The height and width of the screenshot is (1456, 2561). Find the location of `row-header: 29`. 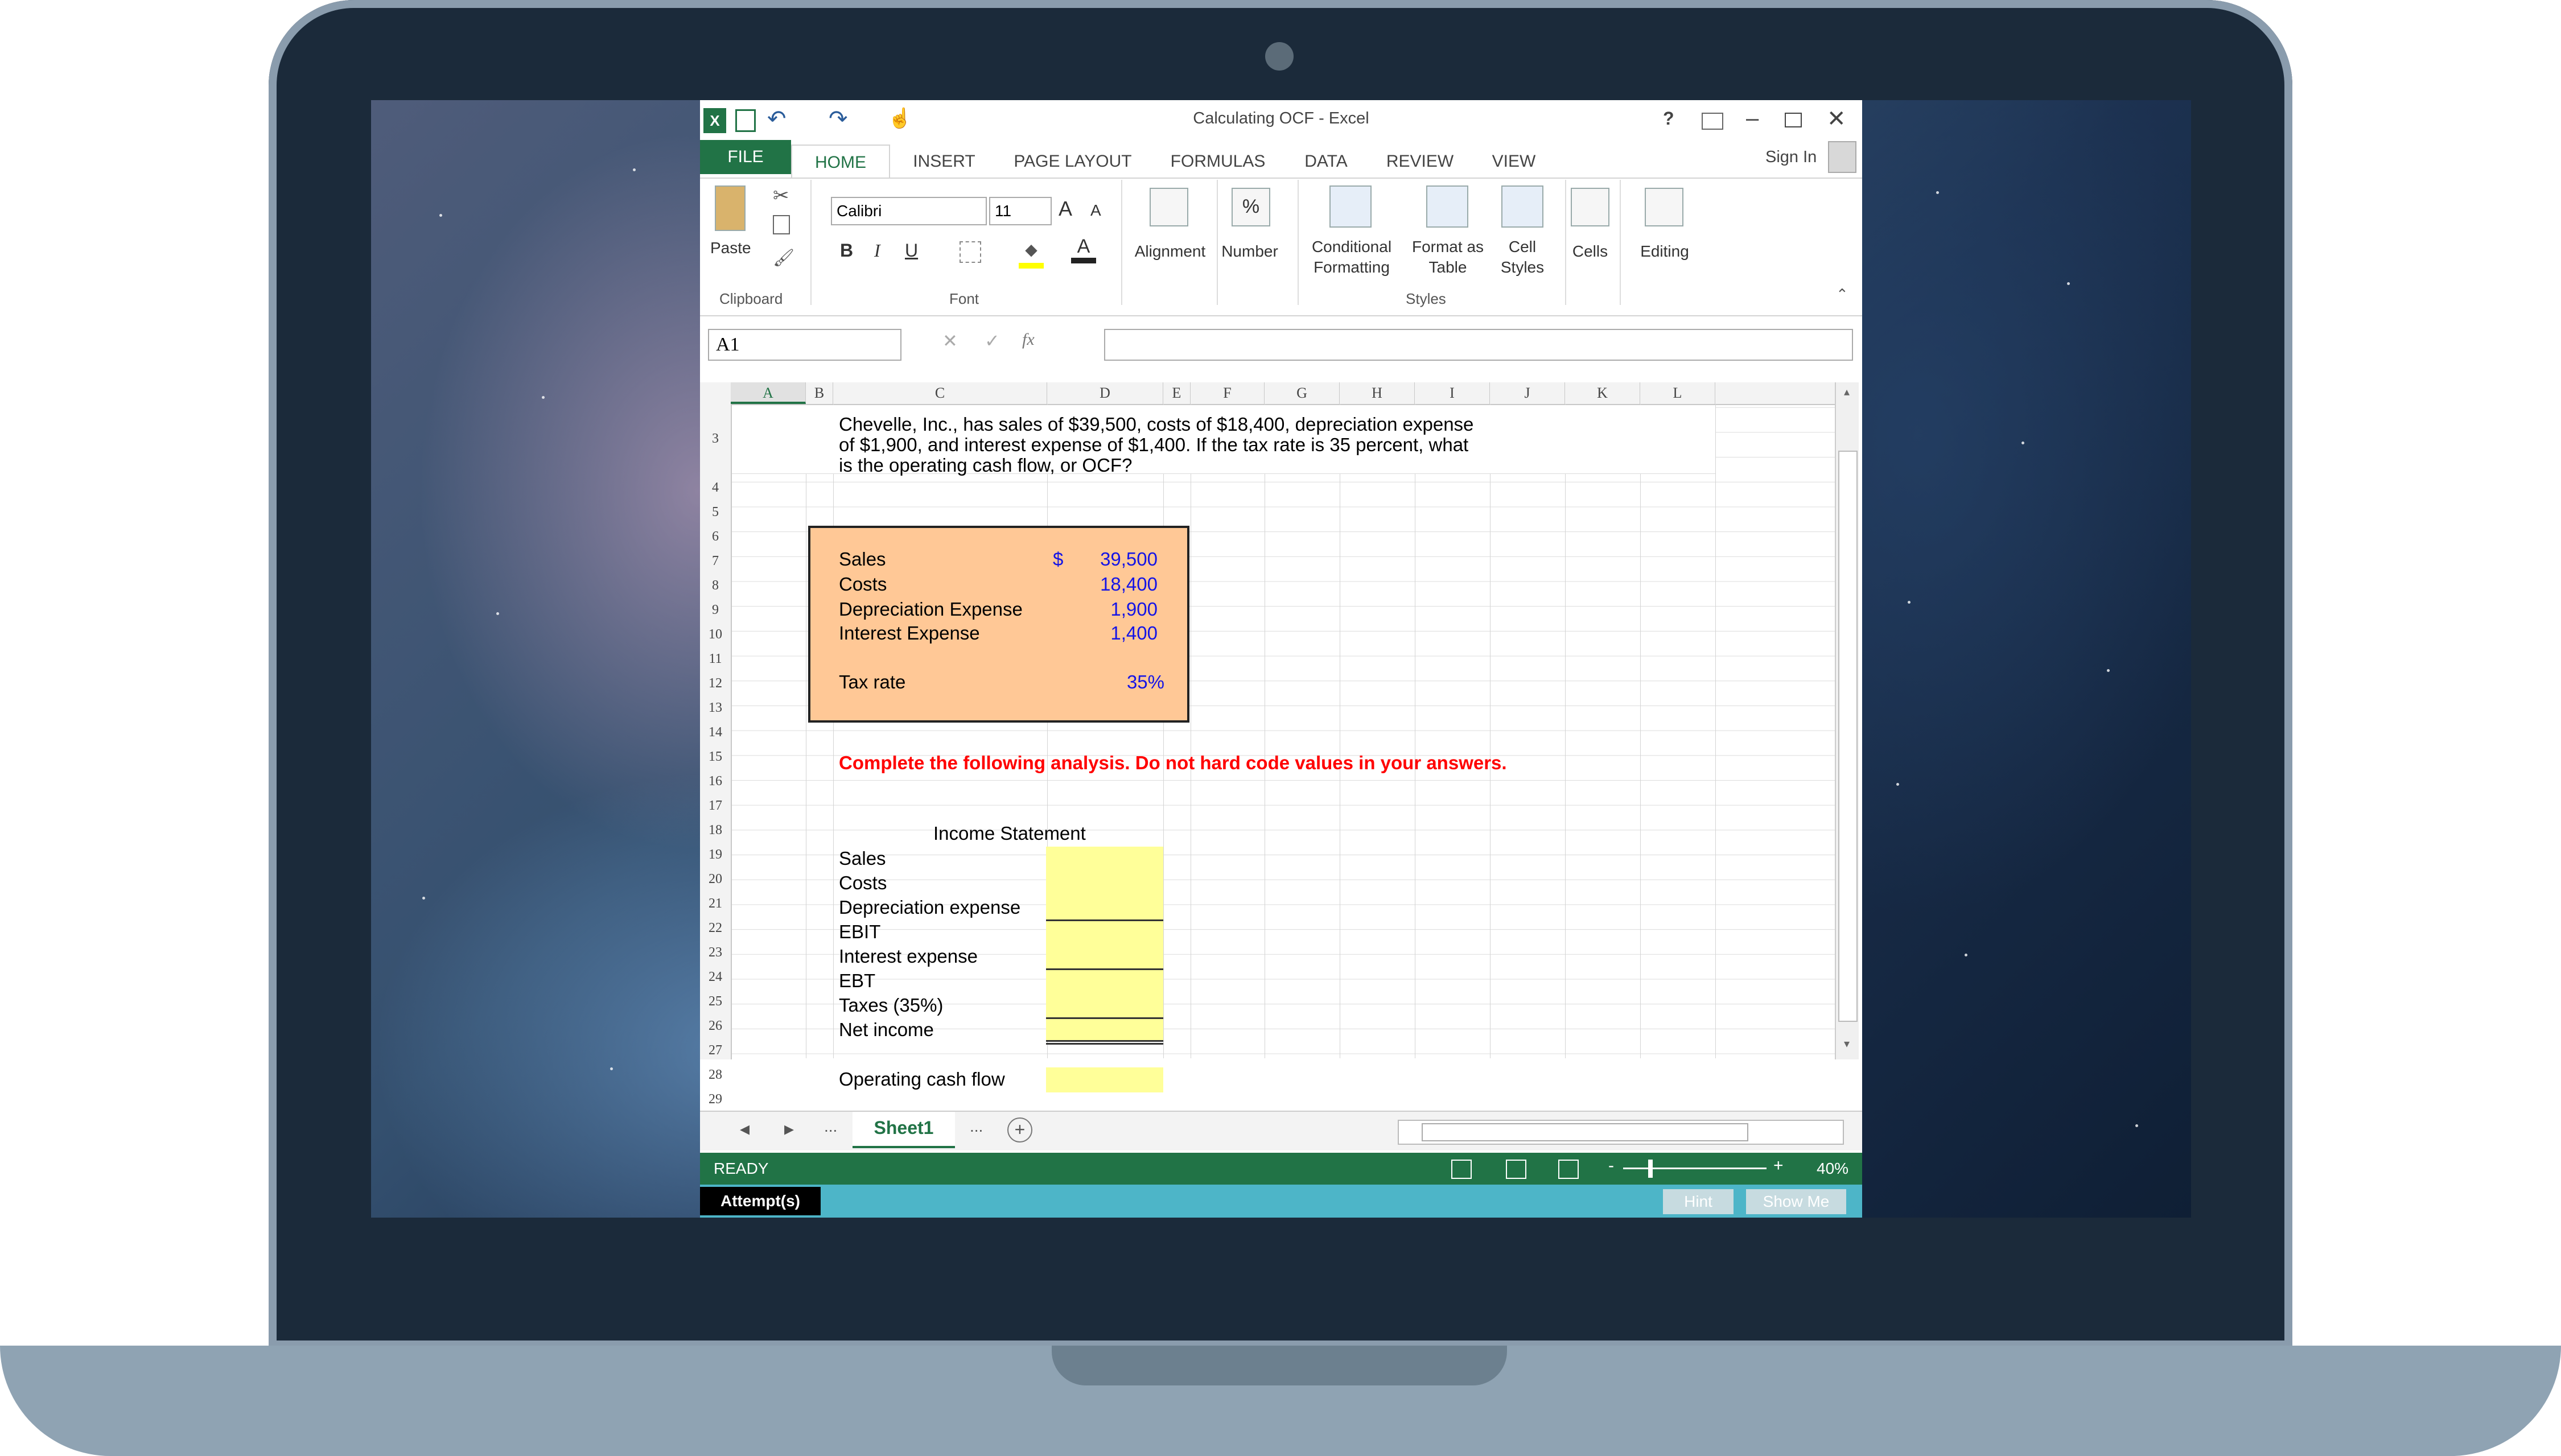

row-header: 29 is located at coordinates (715, 1099).